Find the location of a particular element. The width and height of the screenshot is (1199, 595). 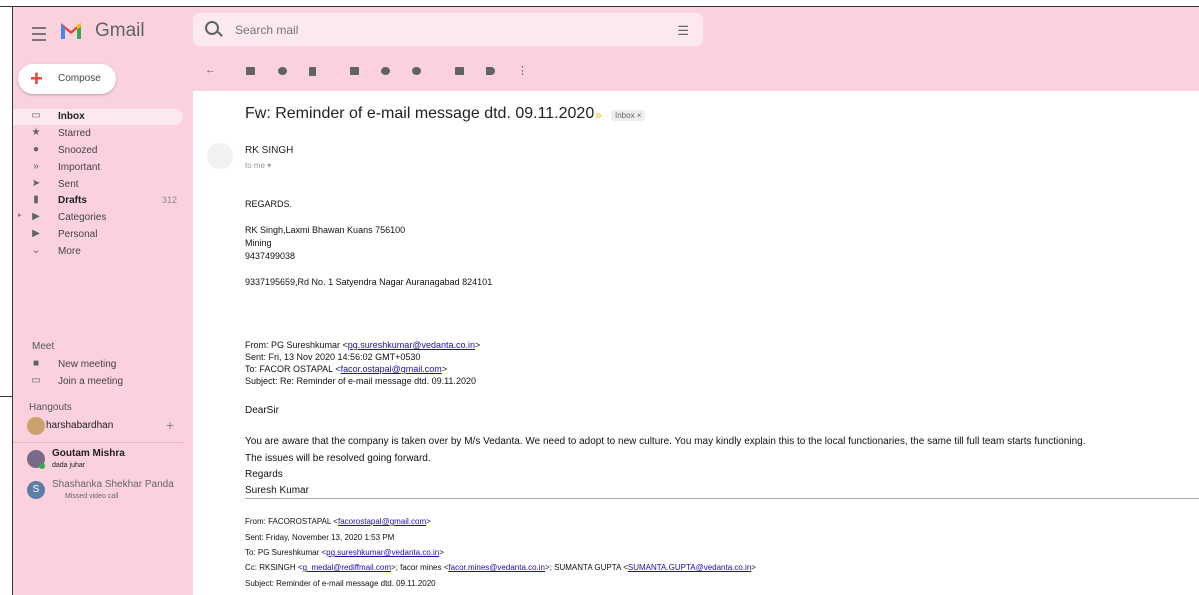

archive-icon is located at coordinates (250, 71).